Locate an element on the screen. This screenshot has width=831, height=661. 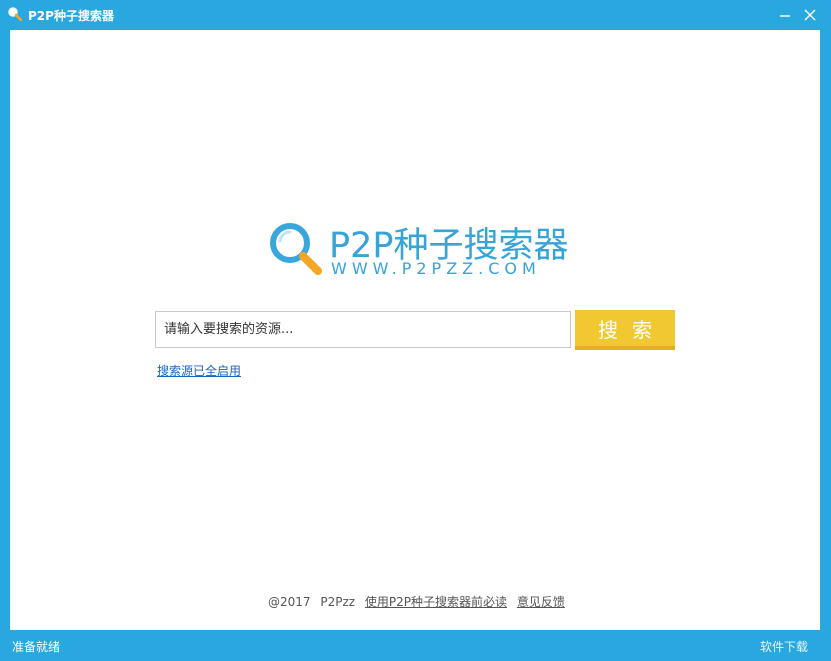
brand-text: P2Pzz is located at coordinates (338, 602).